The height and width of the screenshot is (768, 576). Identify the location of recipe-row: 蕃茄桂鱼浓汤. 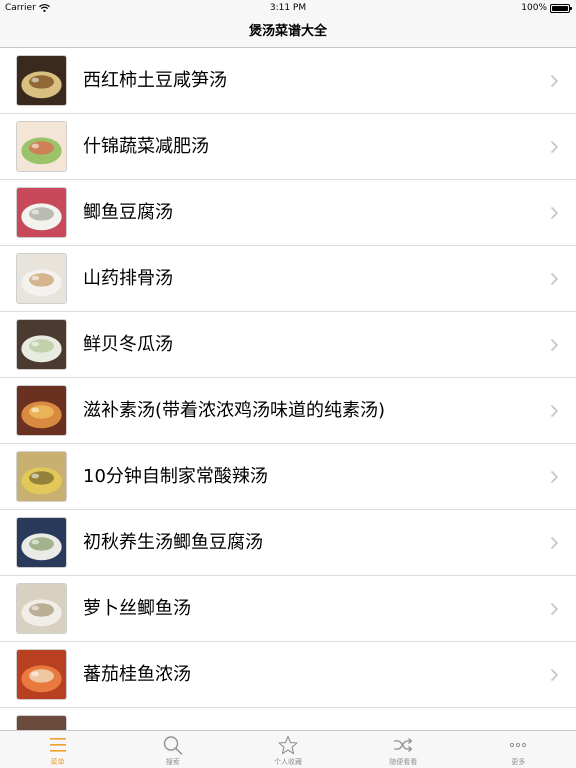
(288, 675).